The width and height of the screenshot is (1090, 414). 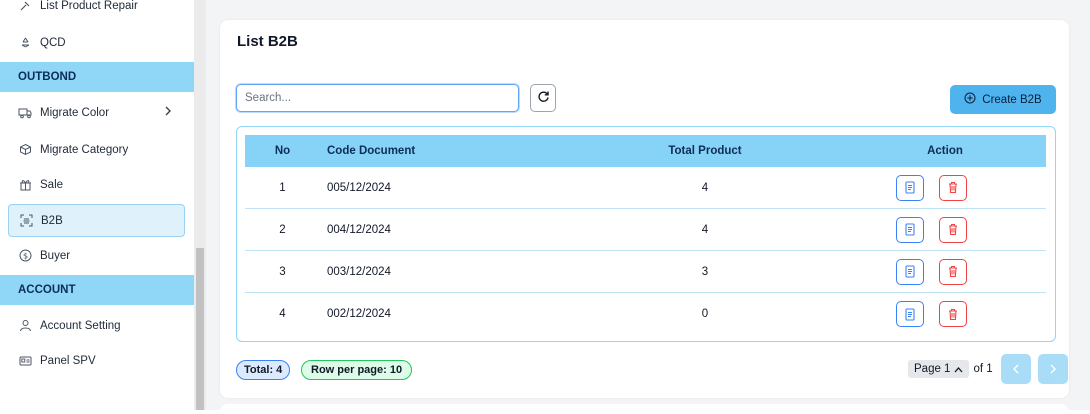 I want to click on repair-icon, so click(x=25, y=6).